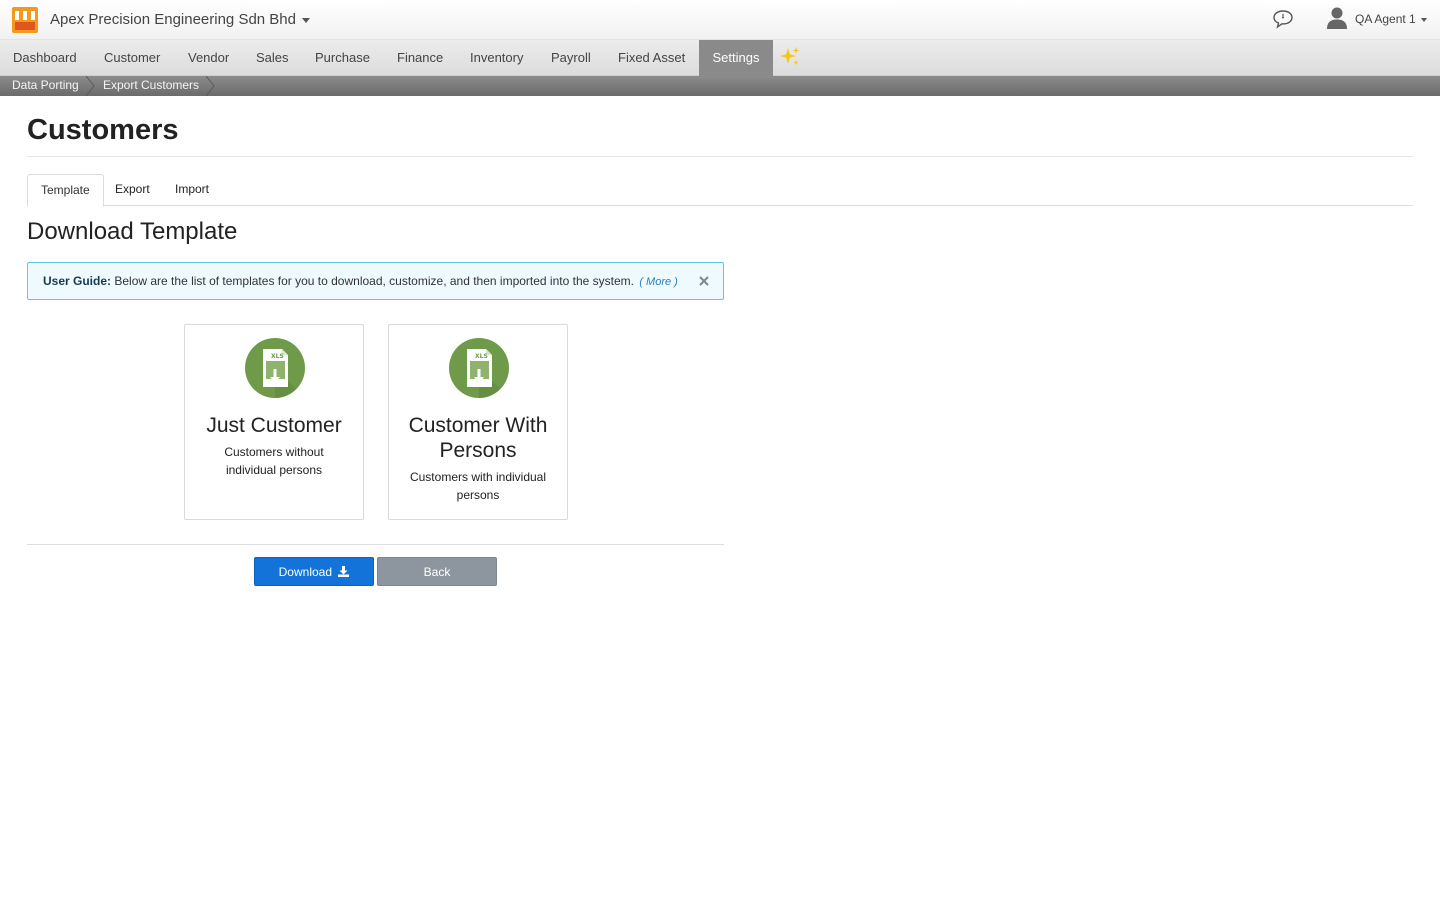 This screenshot has width=1440, height=900. What do you see at coordinates (103, 130) in the screenshot?
I see `page-title: Customers` at bounding box center [103, 130].